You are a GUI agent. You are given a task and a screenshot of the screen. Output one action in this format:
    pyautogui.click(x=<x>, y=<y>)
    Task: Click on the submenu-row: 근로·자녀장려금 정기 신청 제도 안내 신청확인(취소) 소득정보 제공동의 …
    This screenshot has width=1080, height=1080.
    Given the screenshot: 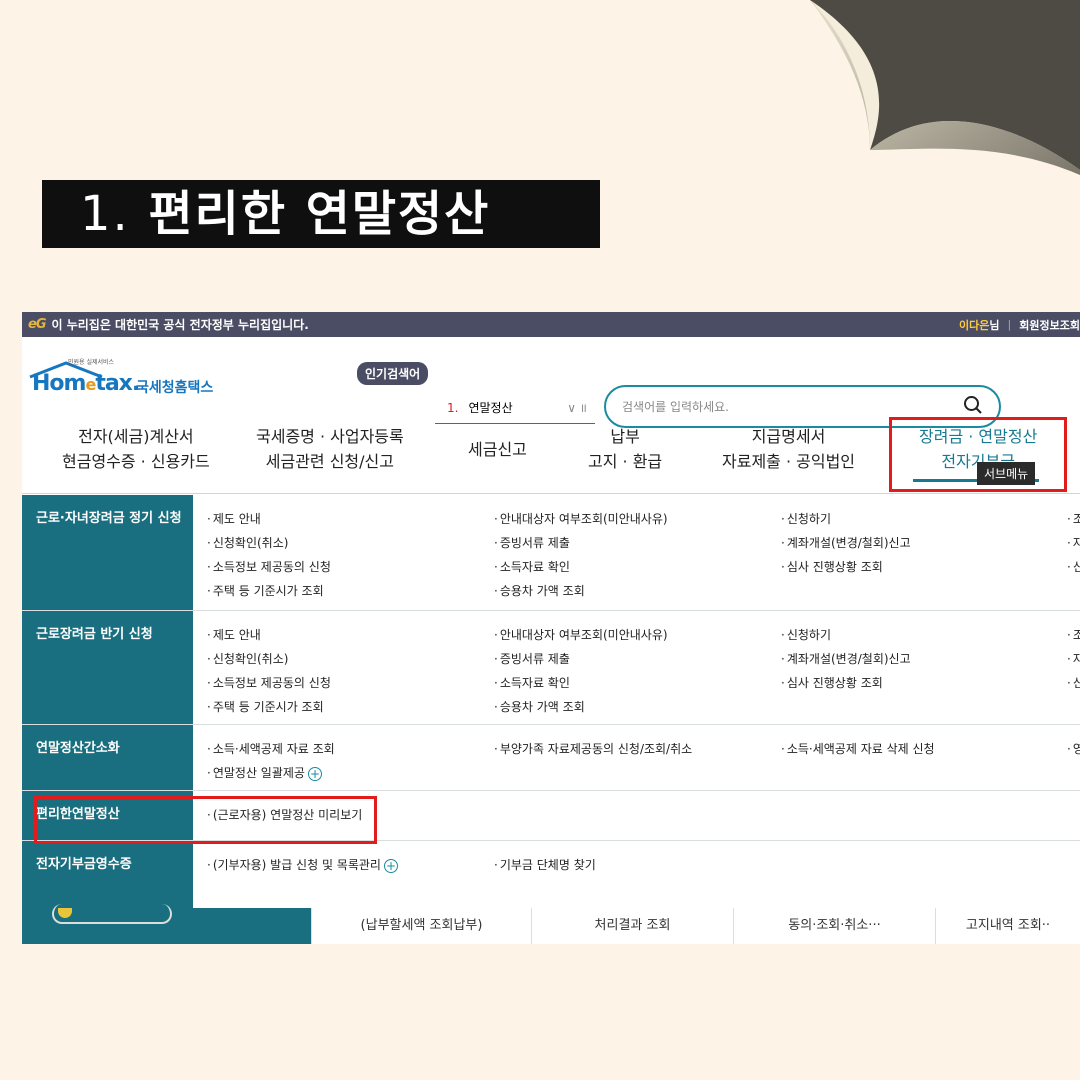 What is the action you would take?
    pyautogui.click(x=551, y=553)
    